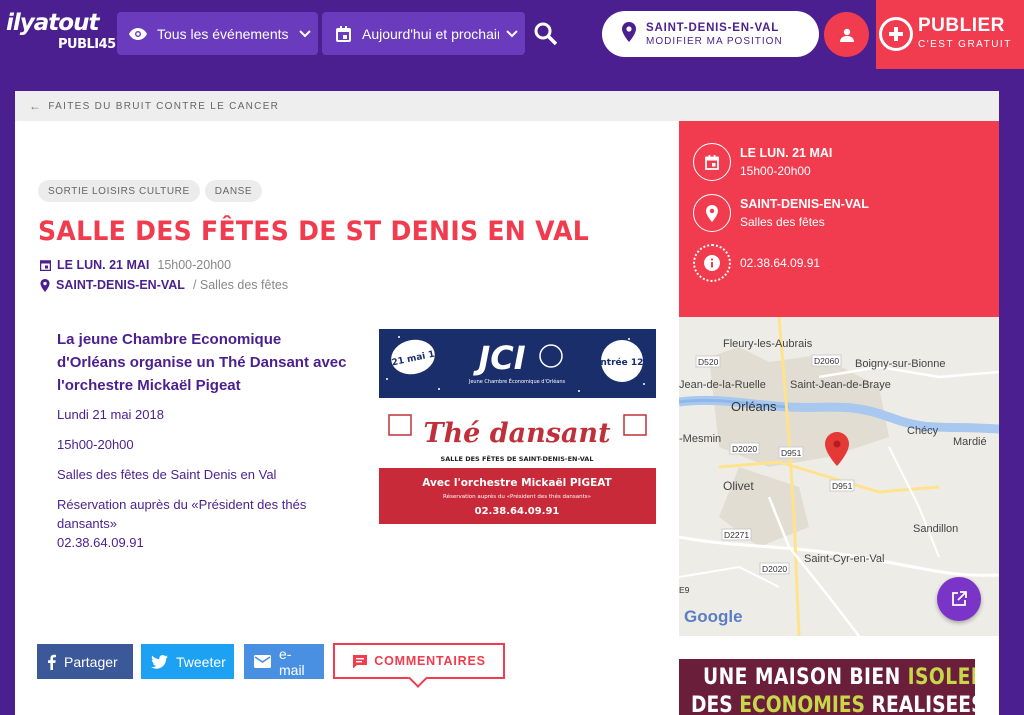 This screenshot has width=1024, height=715. Describe the element at coordinates (950, 34) in the screenshot. I see `publish-button: PUBLIER C'EST GRATUIT` at that location.